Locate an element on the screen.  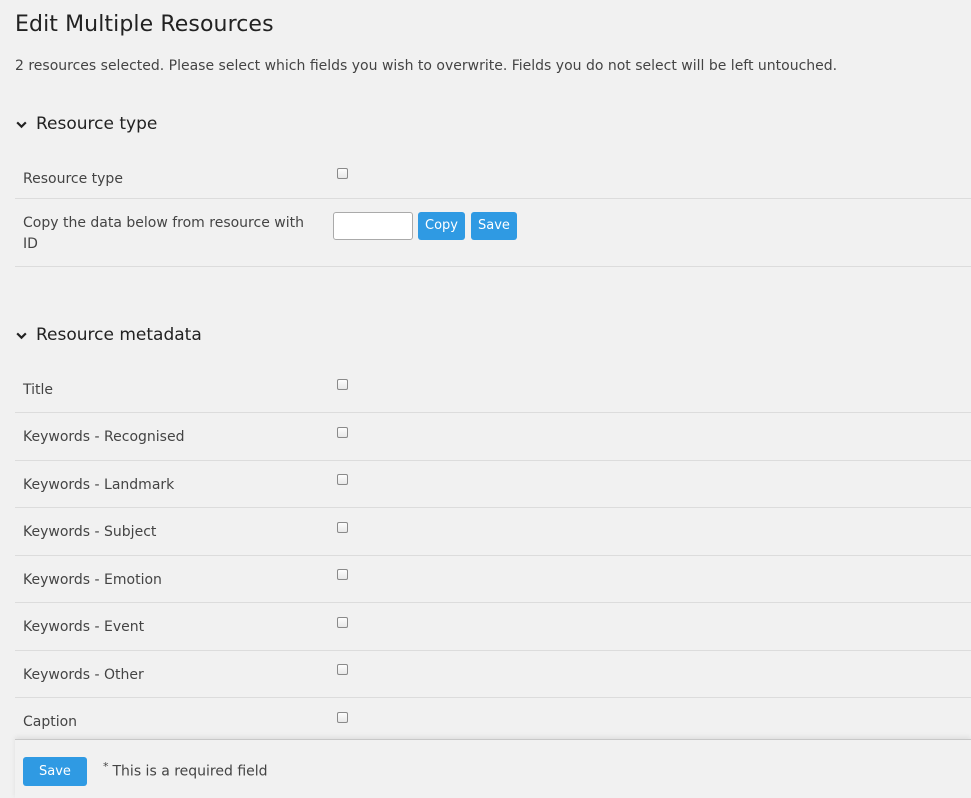
field-row-keywords-landmark: Keywords - Landmark is located at coordinates (493, 484).